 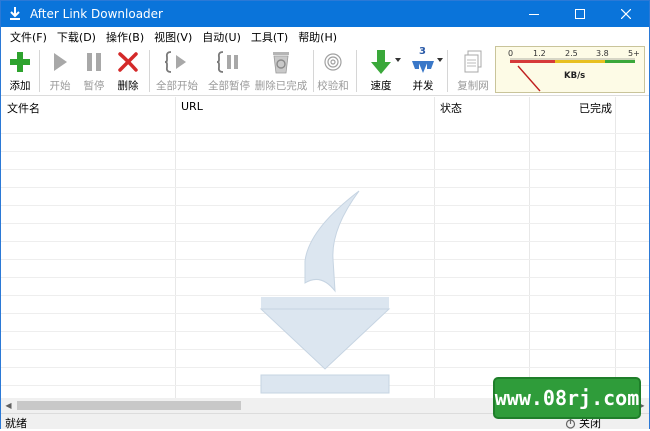 What do you see at coordinates (96, 14) in the screenshot?
I see `window-title: After Link Downloader` at bounding box center [96, 14].